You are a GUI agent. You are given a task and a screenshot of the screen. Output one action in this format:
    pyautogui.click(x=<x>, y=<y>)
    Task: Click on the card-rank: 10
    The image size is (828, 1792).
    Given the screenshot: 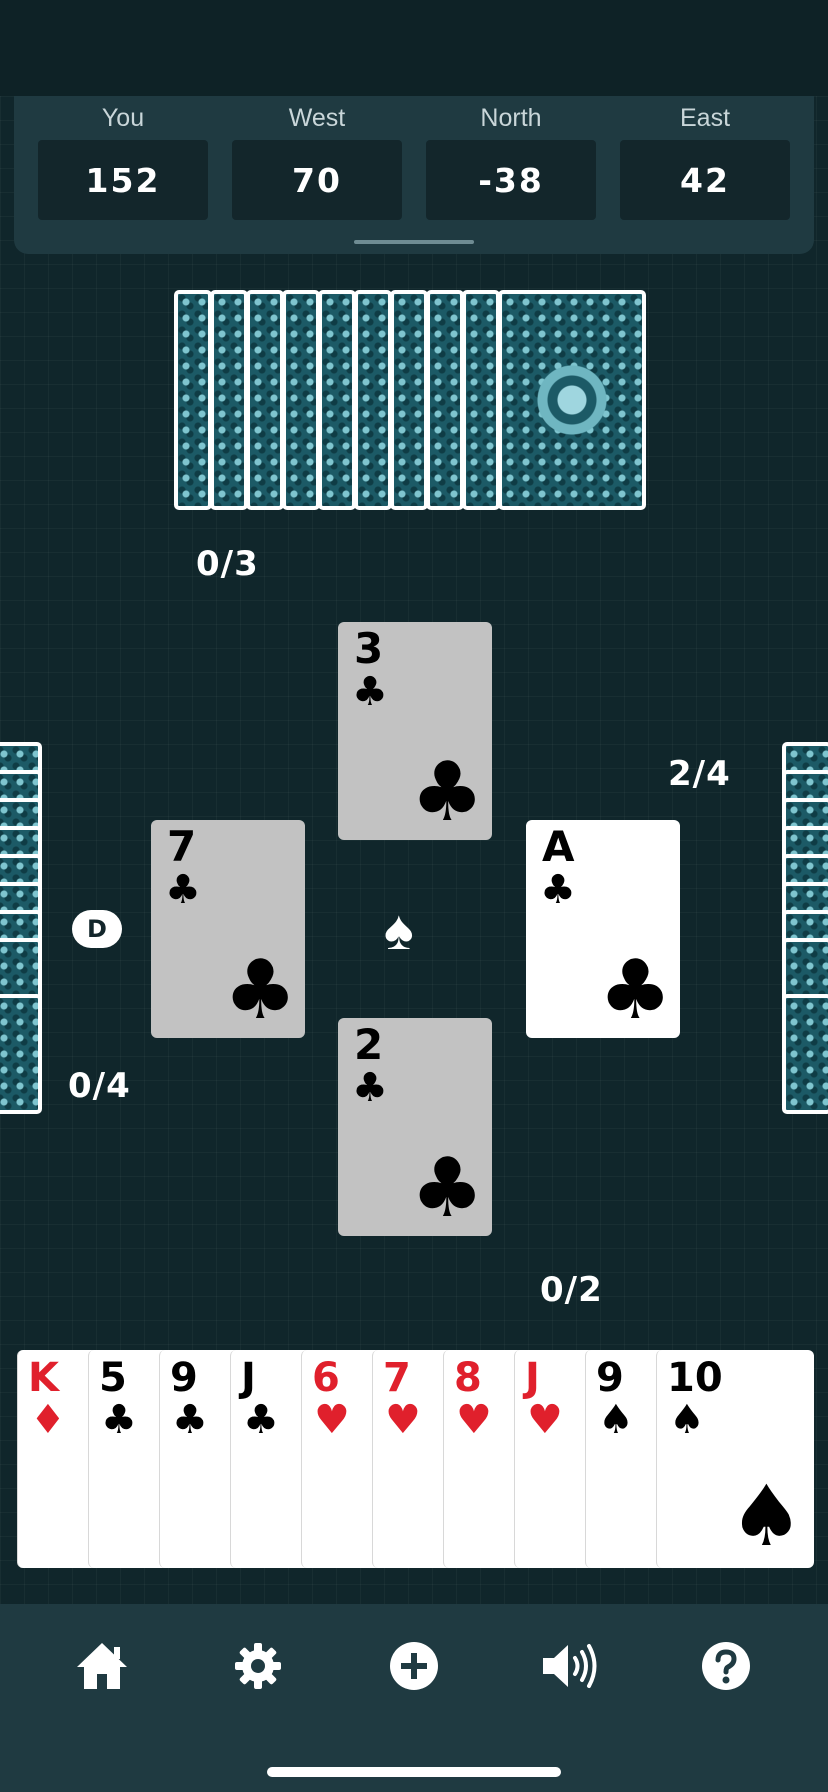 What is the action you would take?
    pyautogui.click(x=695, y=1378)
    